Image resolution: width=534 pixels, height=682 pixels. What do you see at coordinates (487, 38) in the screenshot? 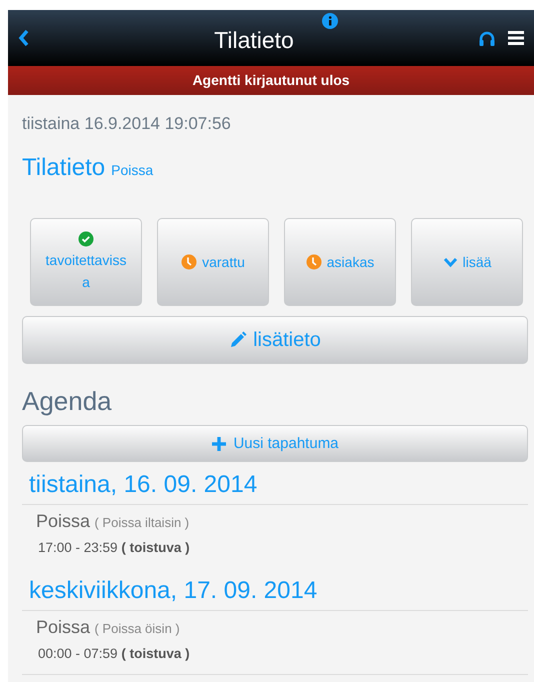
I see `headphones-icon` at bounding box center [487, 38].